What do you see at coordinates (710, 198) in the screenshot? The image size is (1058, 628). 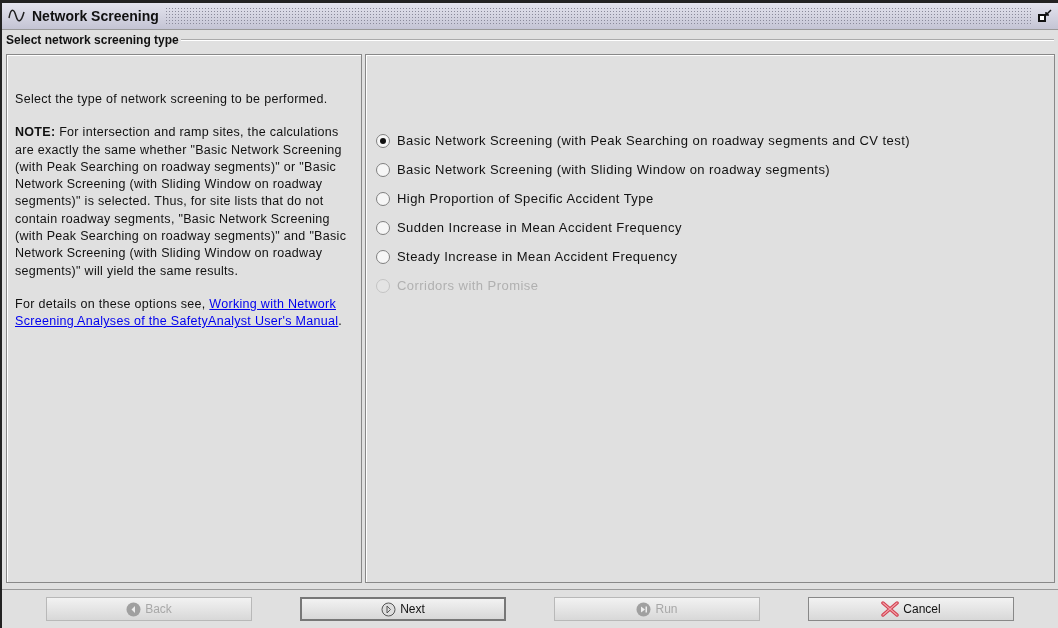 I see `screening-type-option: High Proportion of Specific Accident Type` at bounding box center [710, 198].